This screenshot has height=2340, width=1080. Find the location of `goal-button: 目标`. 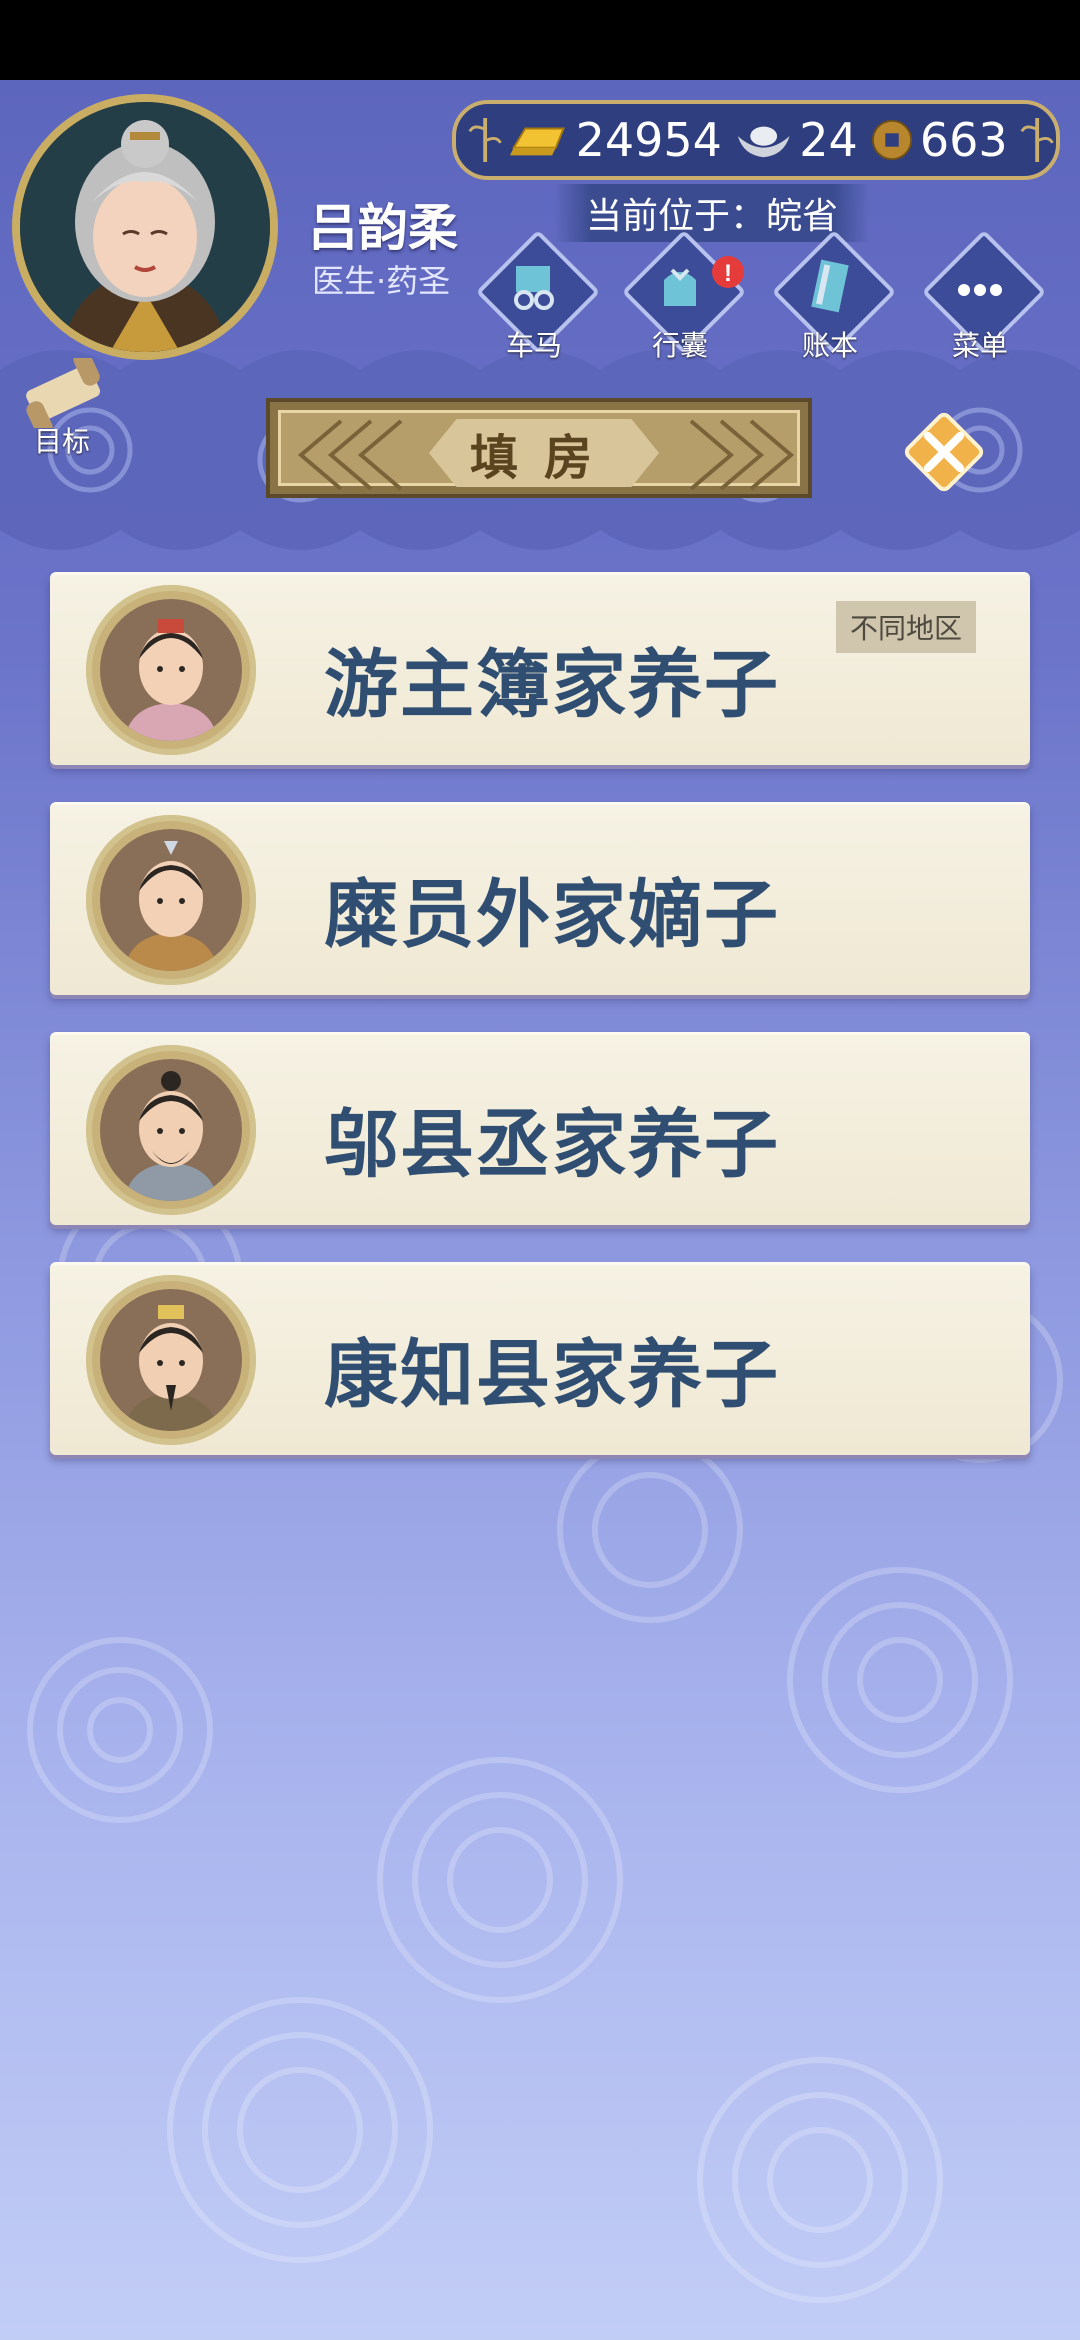

goal-button: 目标 is located at coordinates (64, 404).